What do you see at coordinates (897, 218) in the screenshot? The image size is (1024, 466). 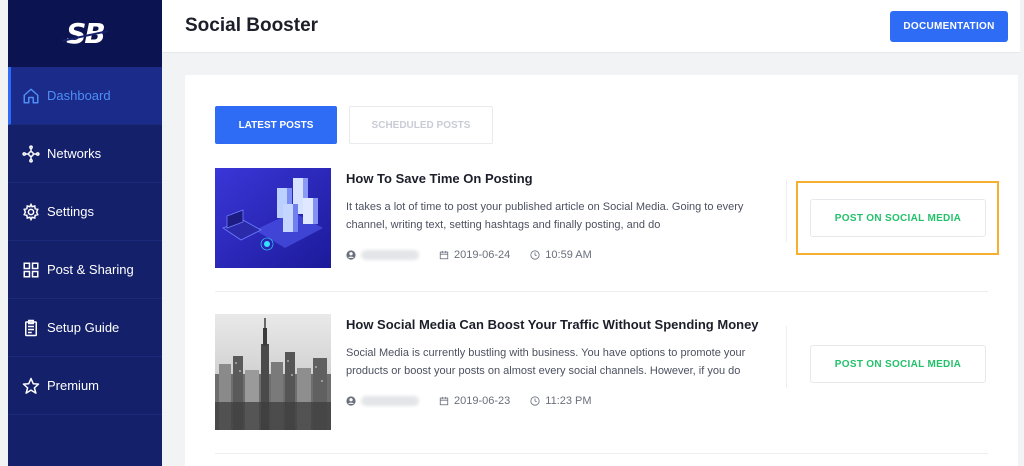 I see `highlight-frame` at bounding box center [897, 218].